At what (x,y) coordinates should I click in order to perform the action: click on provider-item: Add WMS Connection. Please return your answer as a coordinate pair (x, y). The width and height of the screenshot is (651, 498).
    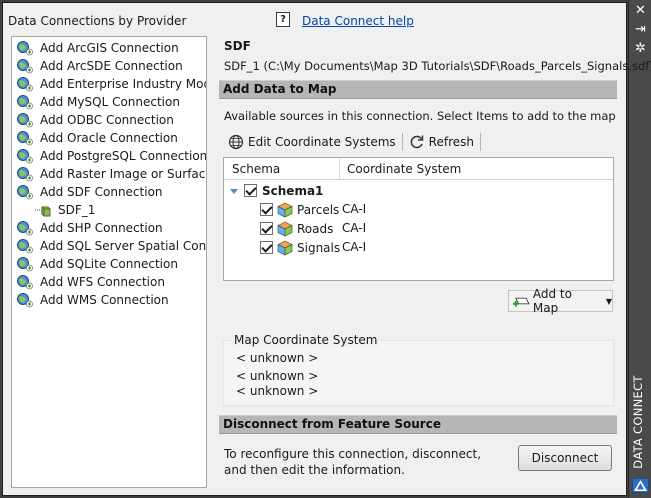
    Looking at the image, I should click on (92, 300).